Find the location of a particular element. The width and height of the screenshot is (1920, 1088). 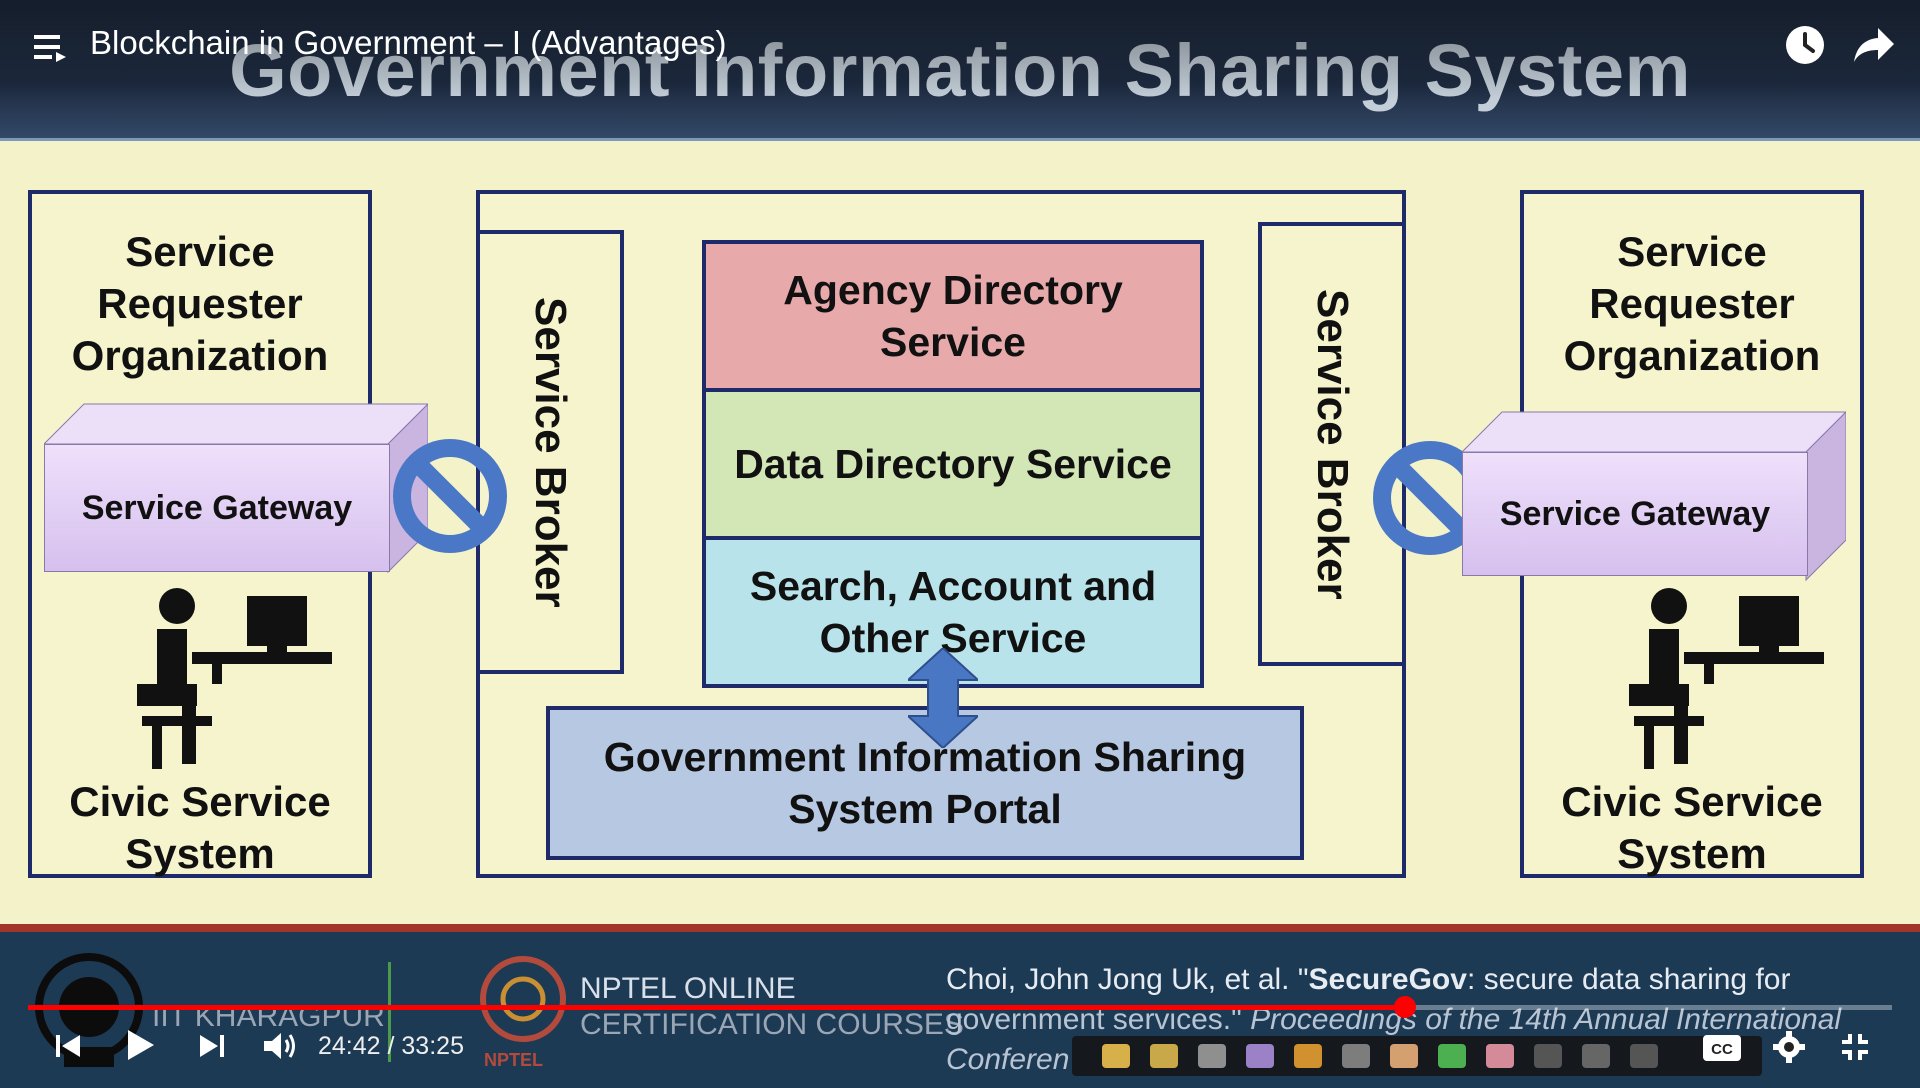

skip-next-icon is located at coordinates (212, 1046).